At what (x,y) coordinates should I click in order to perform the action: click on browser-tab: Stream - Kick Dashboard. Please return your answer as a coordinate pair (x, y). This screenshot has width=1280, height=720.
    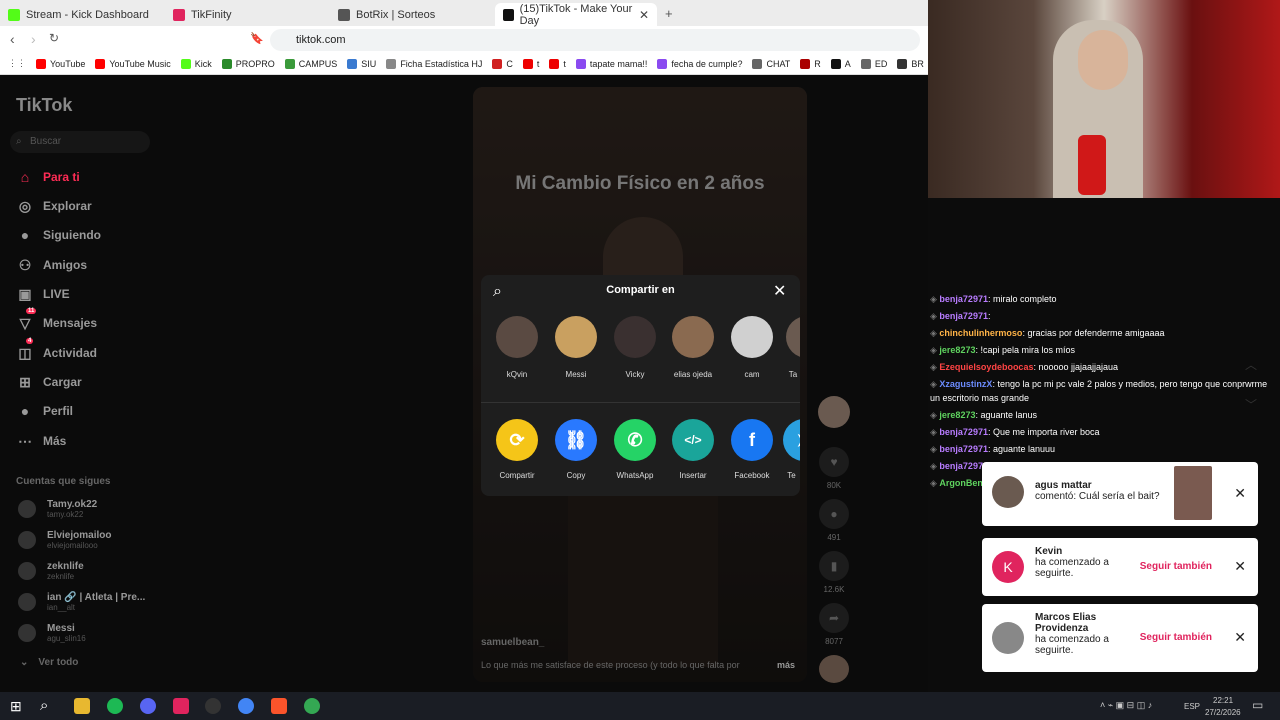
    Looking at the image, I should click on (80, 14).